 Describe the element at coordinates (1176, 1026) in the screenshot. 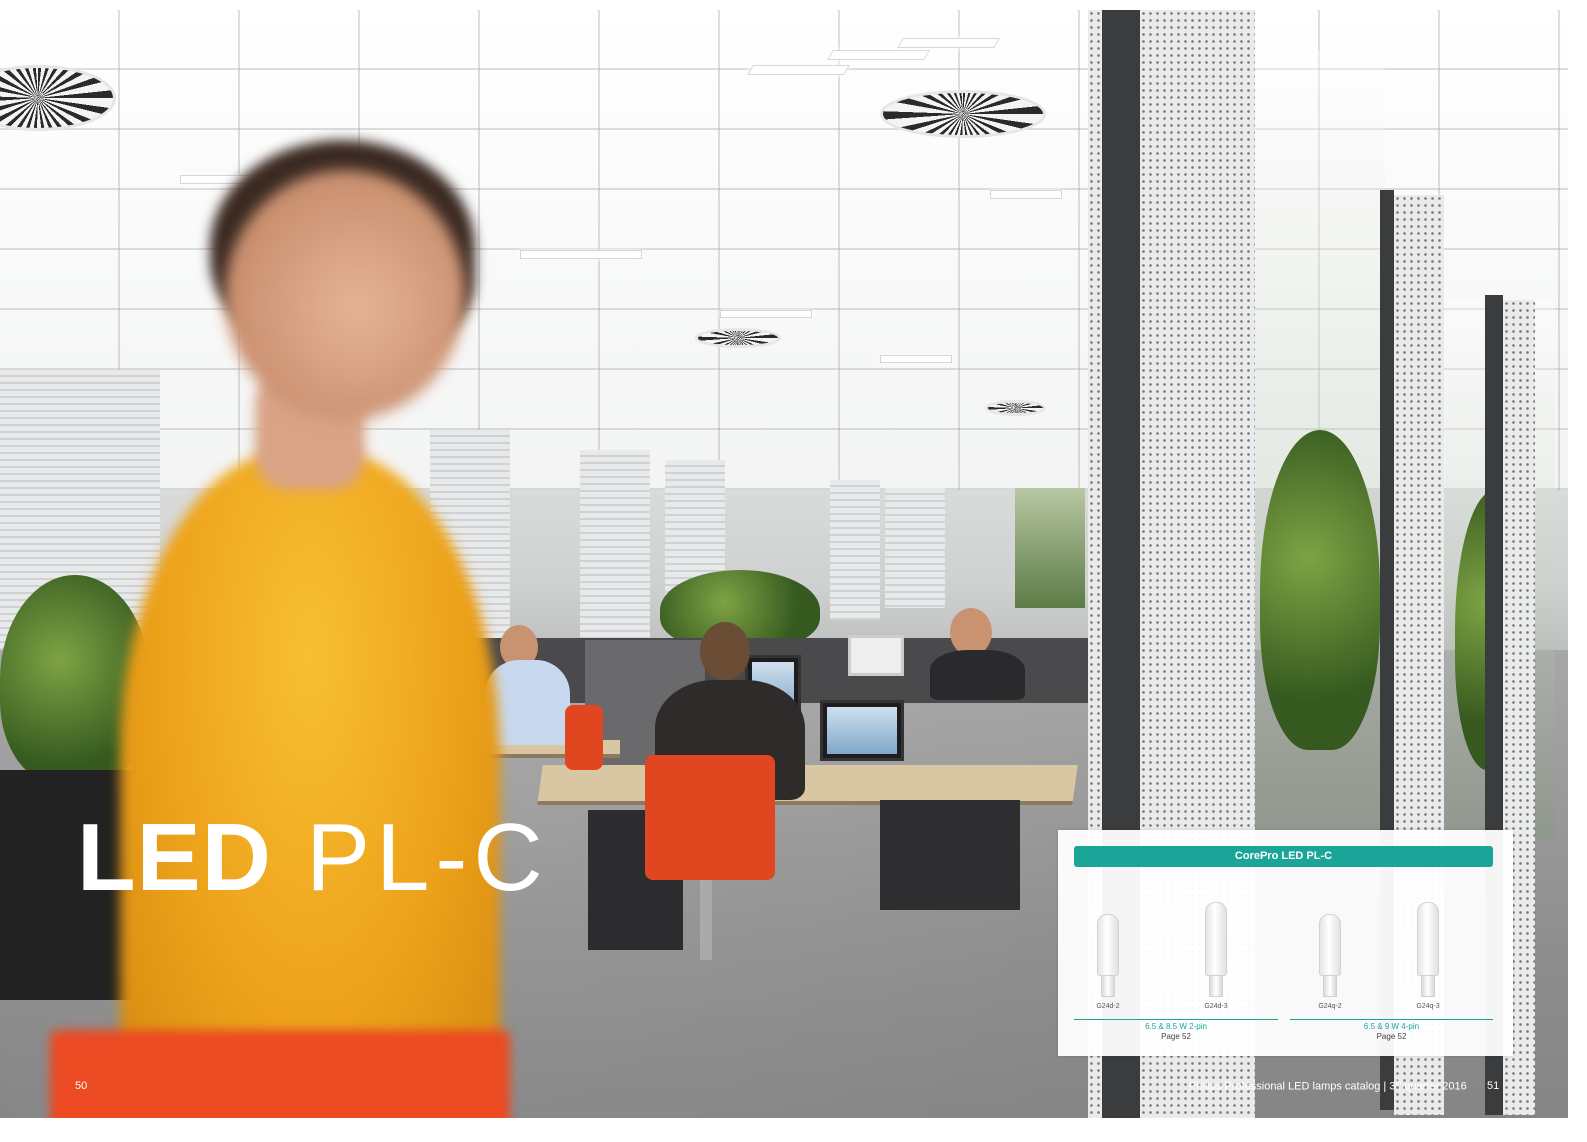

I see `group-spec: 6.5 & 8.5 W 2-pin` at that location.